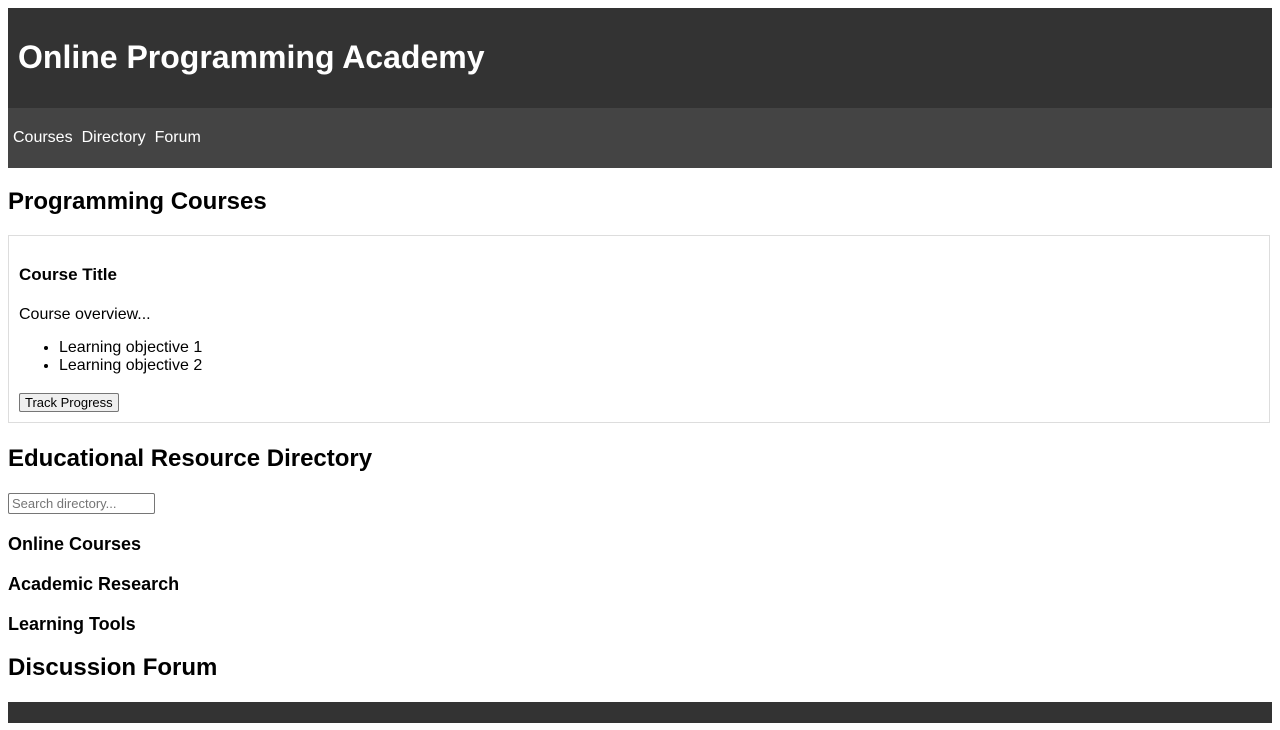 This screenshot has height=730, width=1280. I want to click on nav-link-forum: Forum, so click(178, 137).